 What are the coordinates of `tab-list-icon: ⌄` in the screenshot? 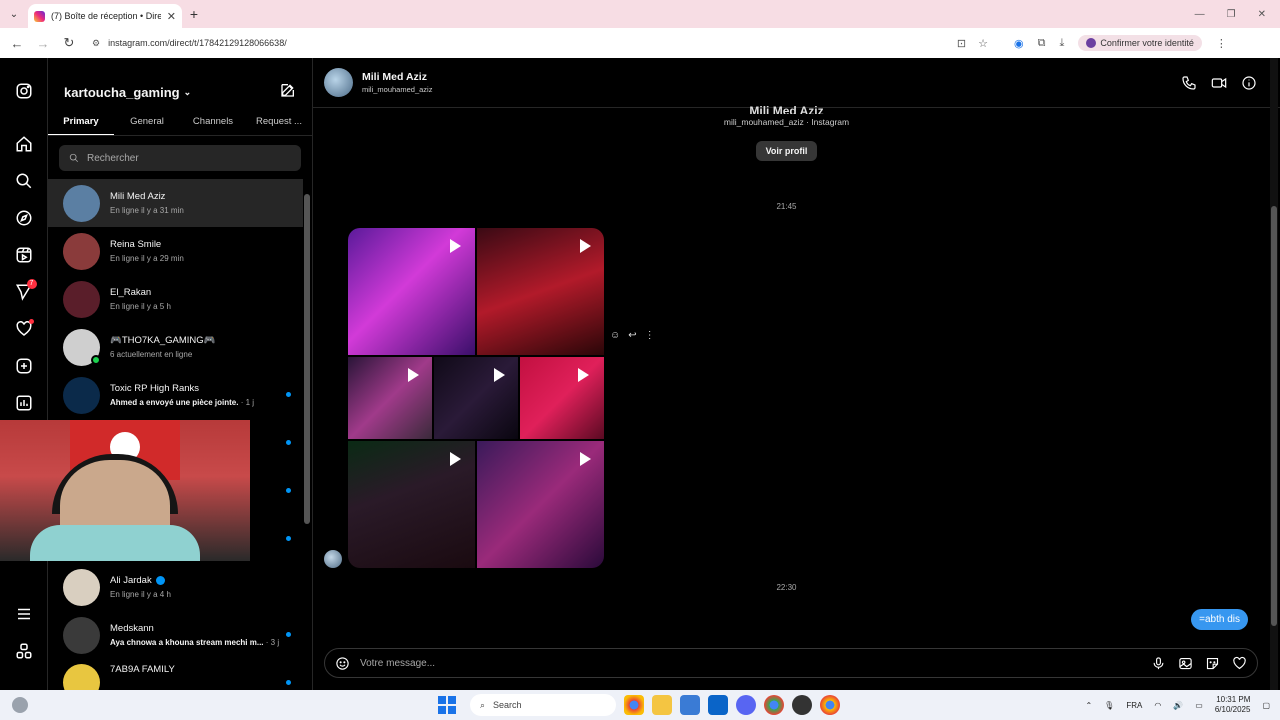 It's located at (14, 14).